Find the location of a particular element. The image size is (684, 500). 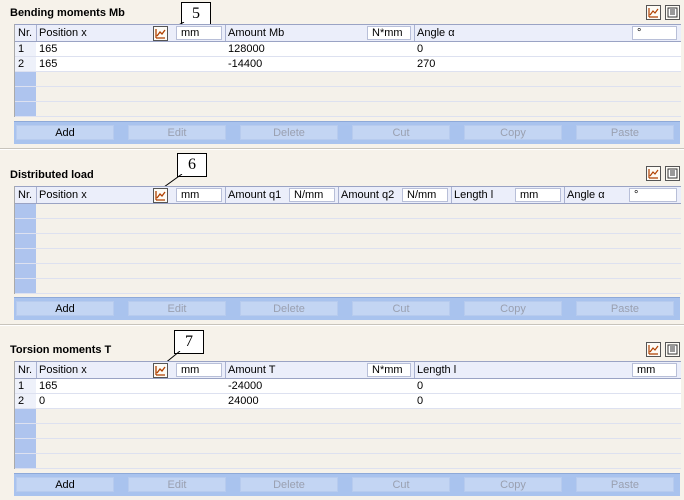

column-q1: Amount q1 is located at coordinates (255, 195).